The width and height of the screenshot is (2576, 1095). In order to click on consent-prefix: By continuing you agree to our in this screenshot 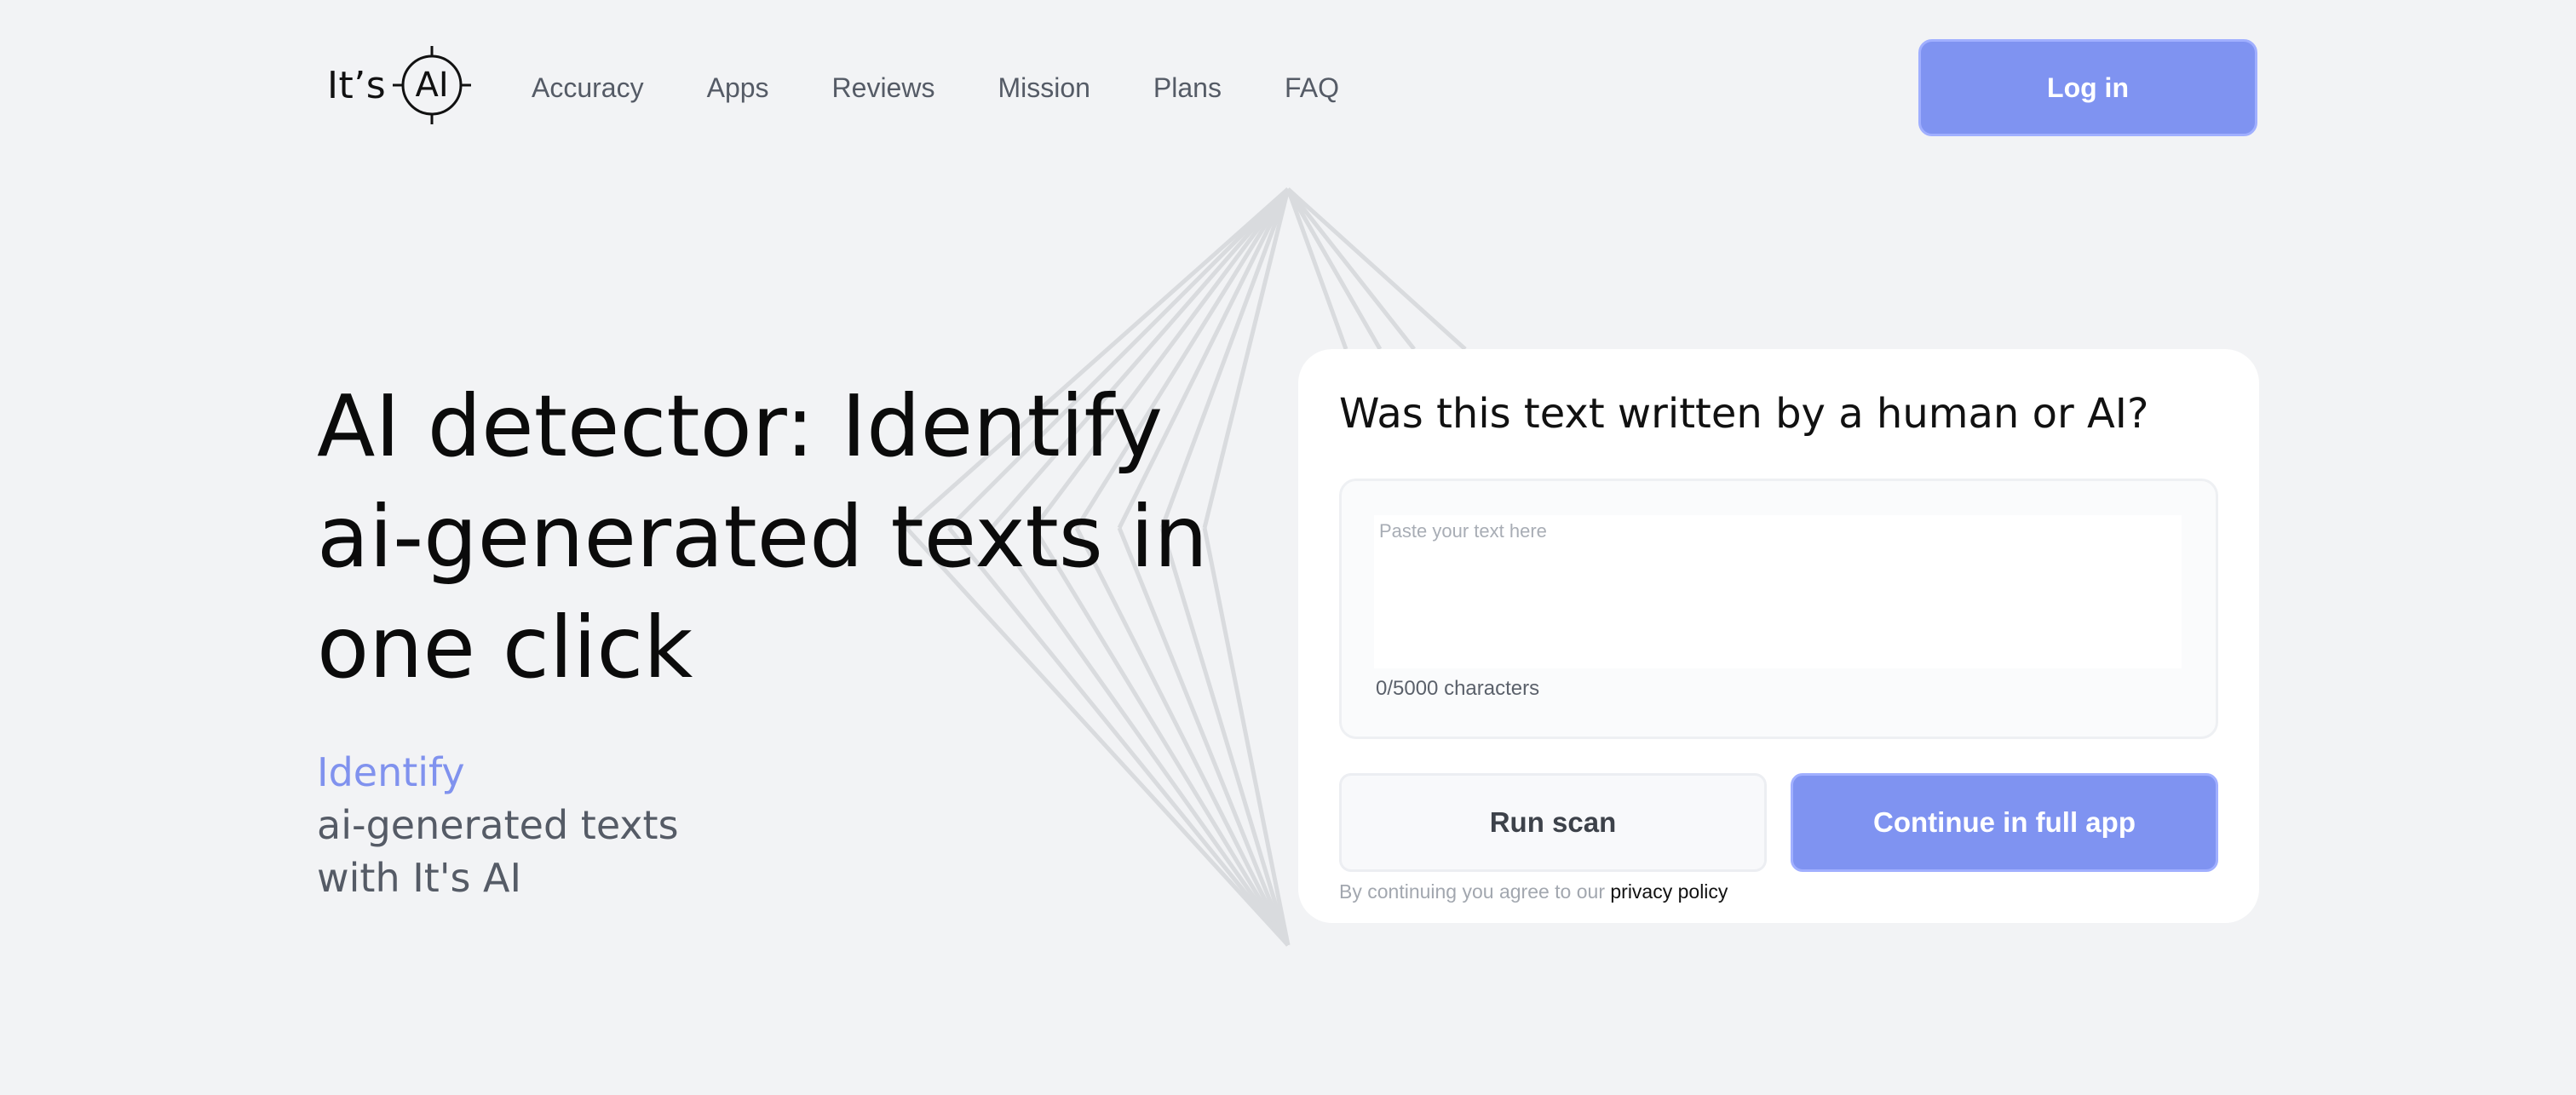, I will do `click(1472, 891)`.